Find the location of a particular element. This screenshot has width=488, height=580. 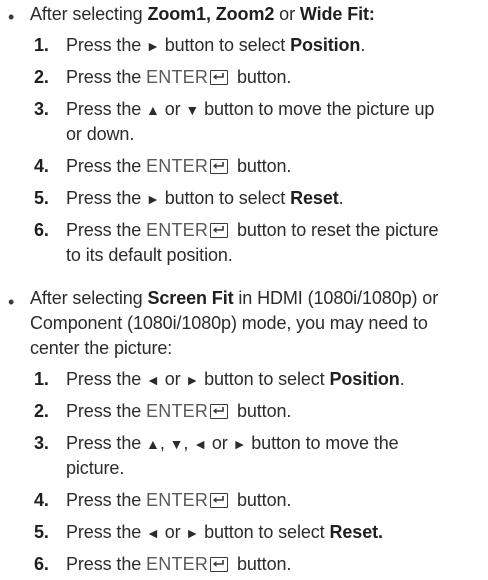

widefit-mode: Wide Fit: is located at coordinates (337, 14).